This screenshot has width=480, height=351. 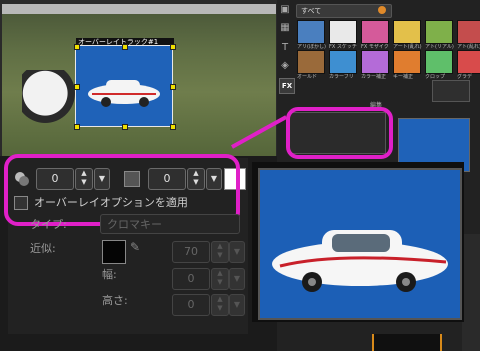 What do you see at coordinates (285, 10) in the screenshot?
I see `media-icon: ▣` at bounding box center [285, 10].